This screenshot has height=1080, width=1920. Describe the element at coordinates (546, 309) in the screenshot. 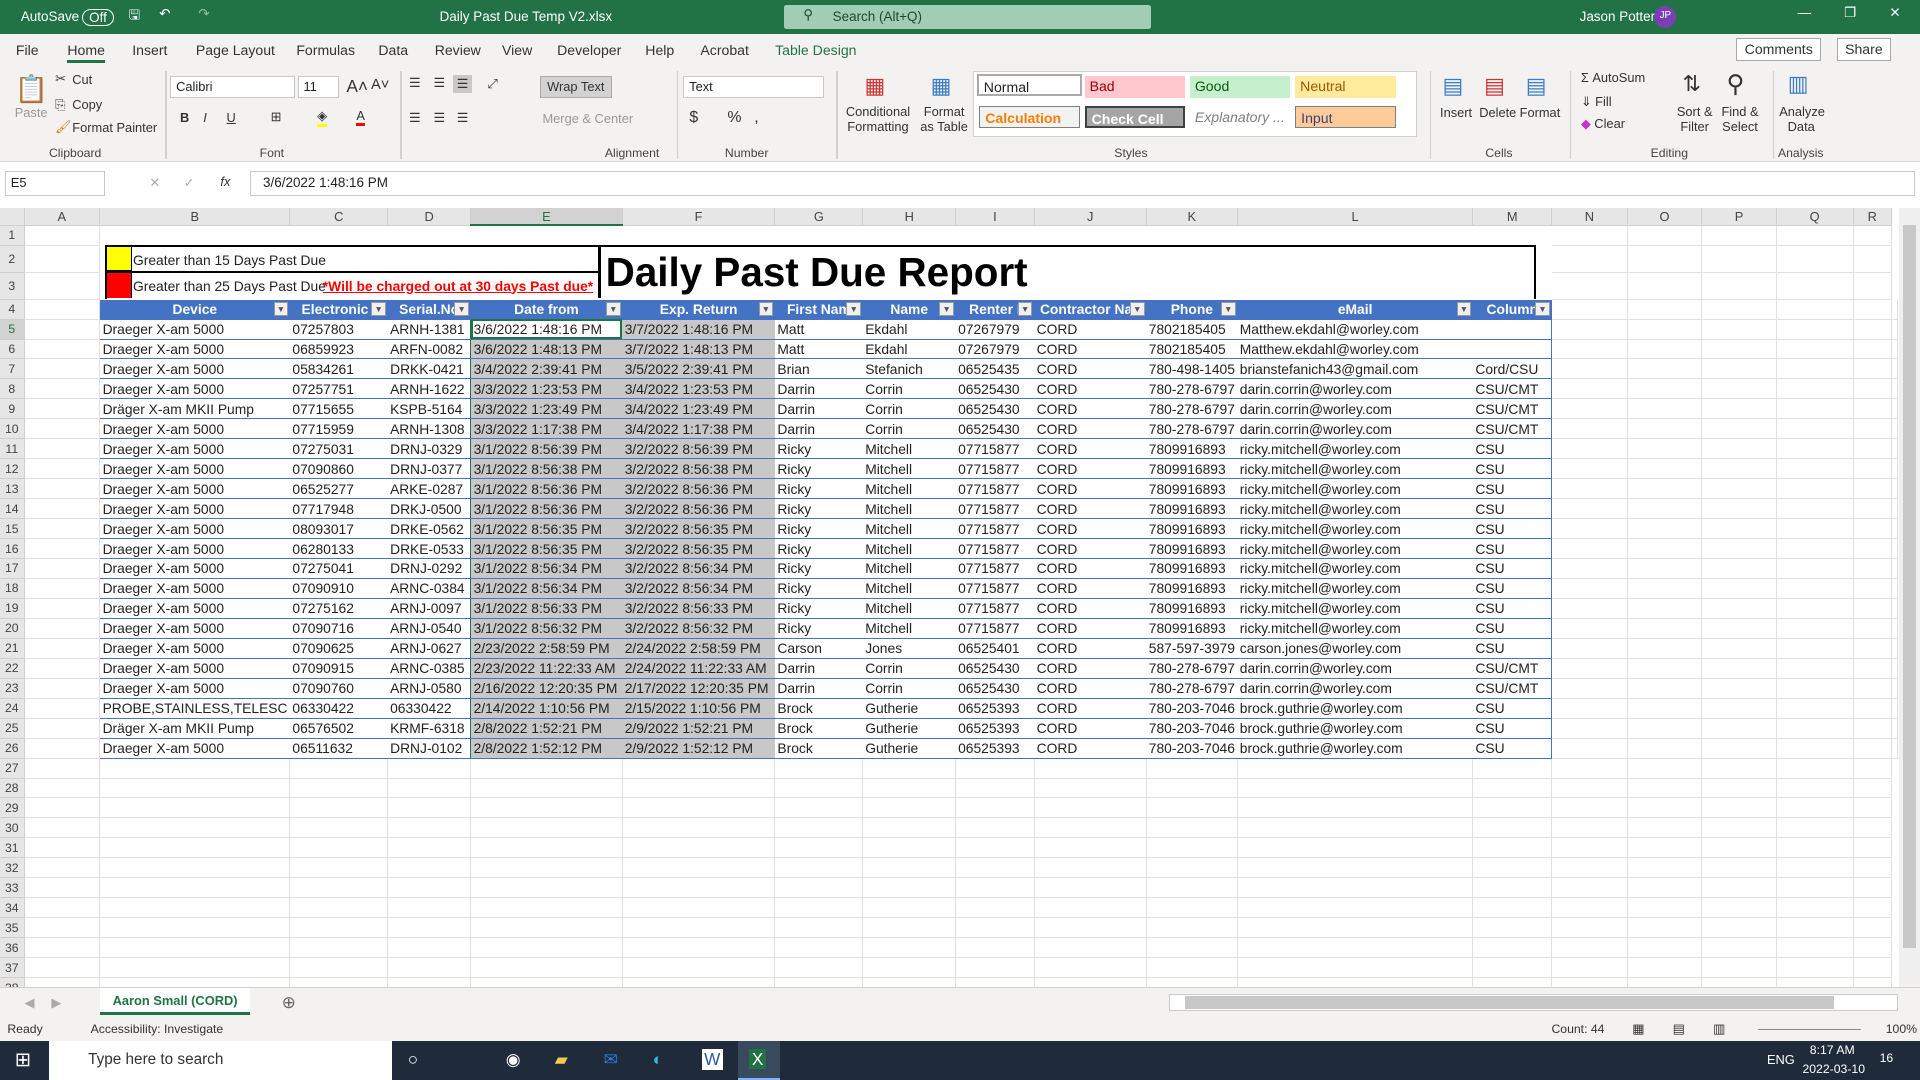

I see `table-header: Date from ▼` at that location.